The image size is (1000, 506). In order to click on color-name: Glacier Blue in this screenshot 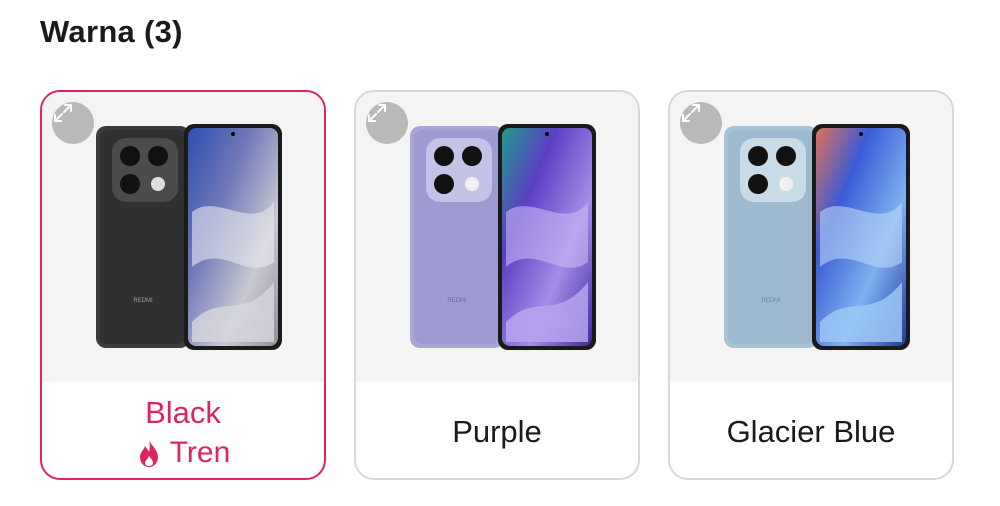, I will do `click(811, 431)`.